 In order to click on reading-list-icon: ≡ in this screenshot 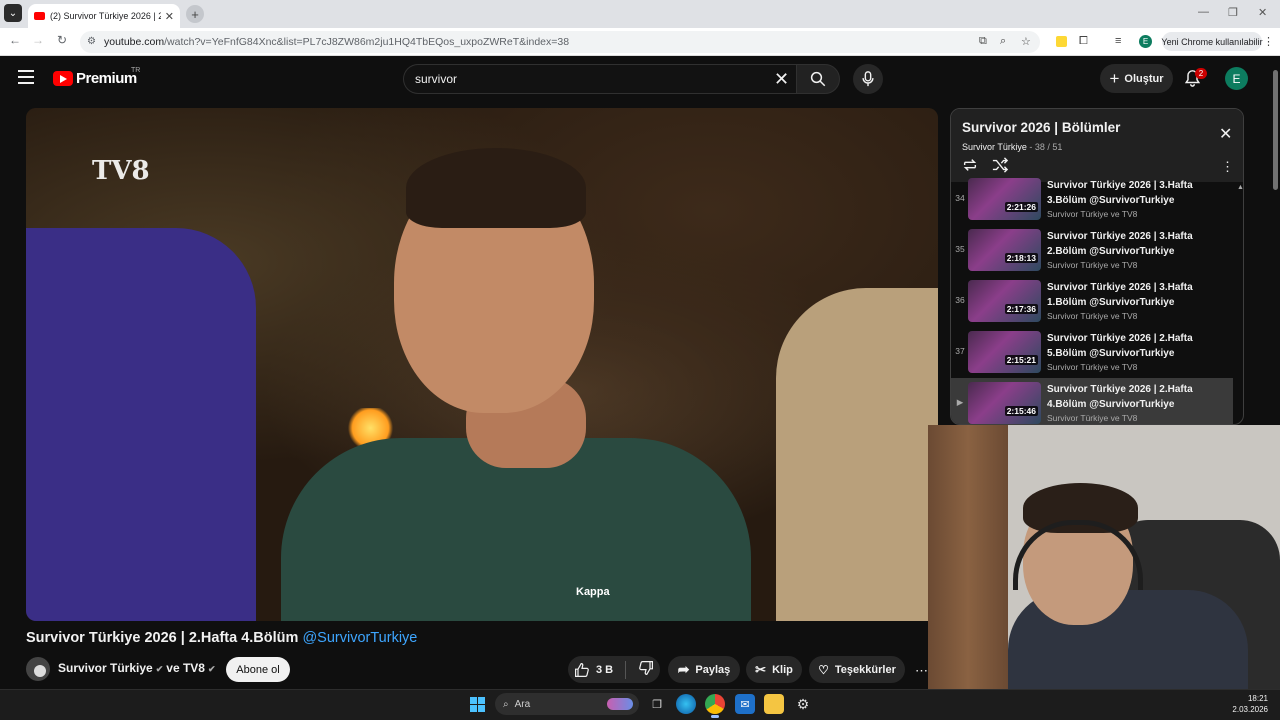, I will do `click(1118, 41)`.